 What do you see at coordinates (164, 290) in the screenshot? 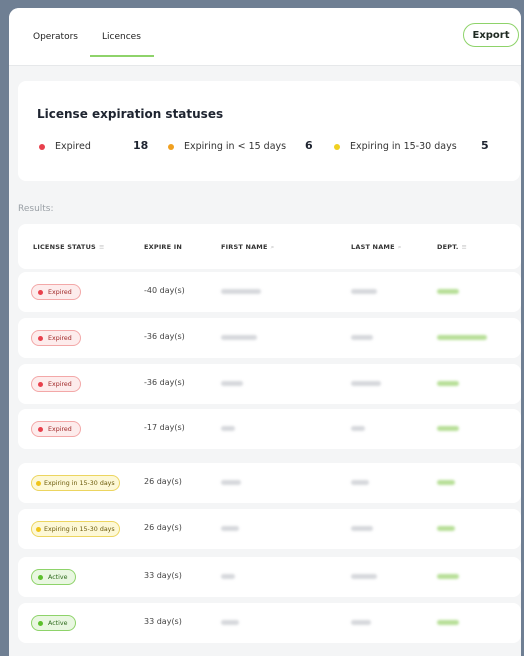
I see `expire-in-value: -40 day(s)` at bounding box center [164, 290].